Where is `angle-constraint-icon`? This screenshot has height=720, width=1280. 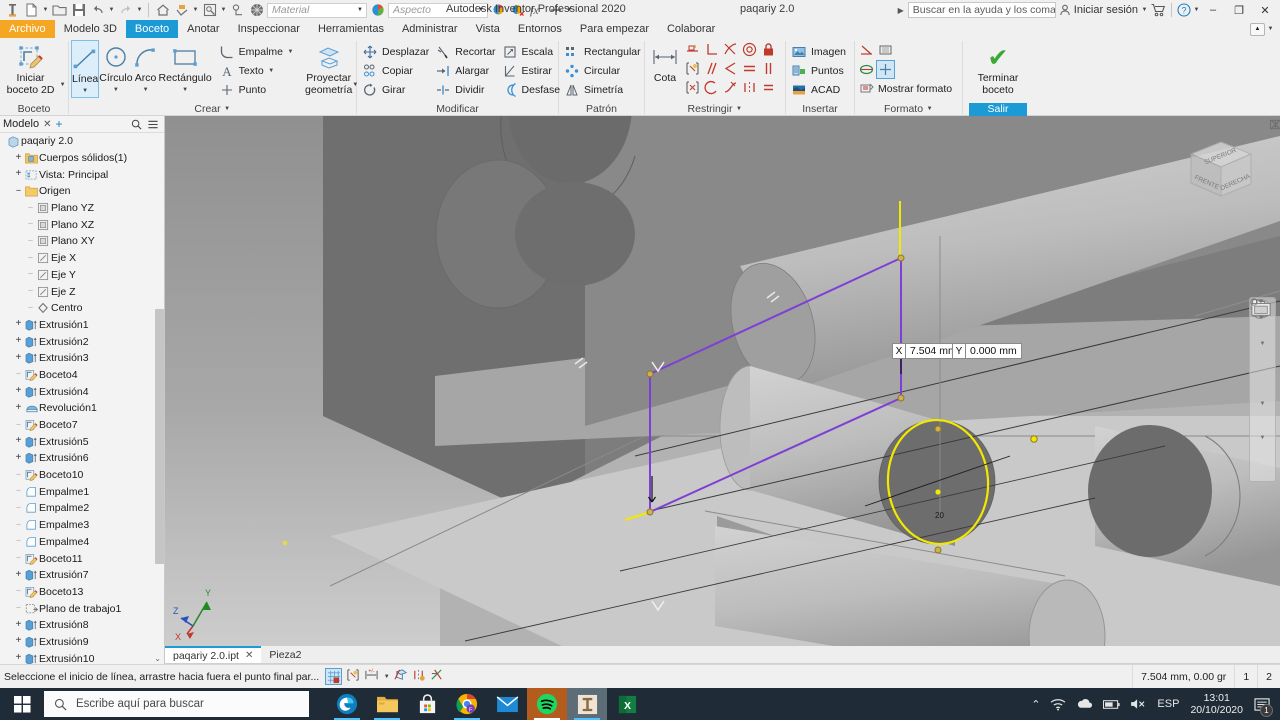
angle-constraint-icon is located at coordinates (730, 68).